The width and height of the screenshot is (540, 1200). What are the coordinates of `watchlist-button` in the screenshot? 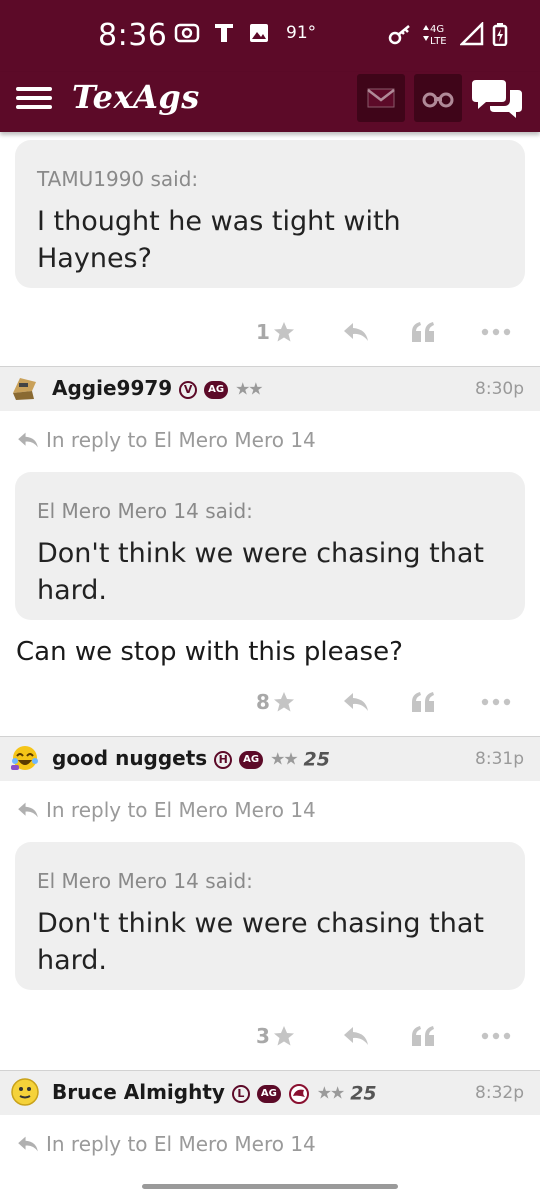 It's located at (438, 98).